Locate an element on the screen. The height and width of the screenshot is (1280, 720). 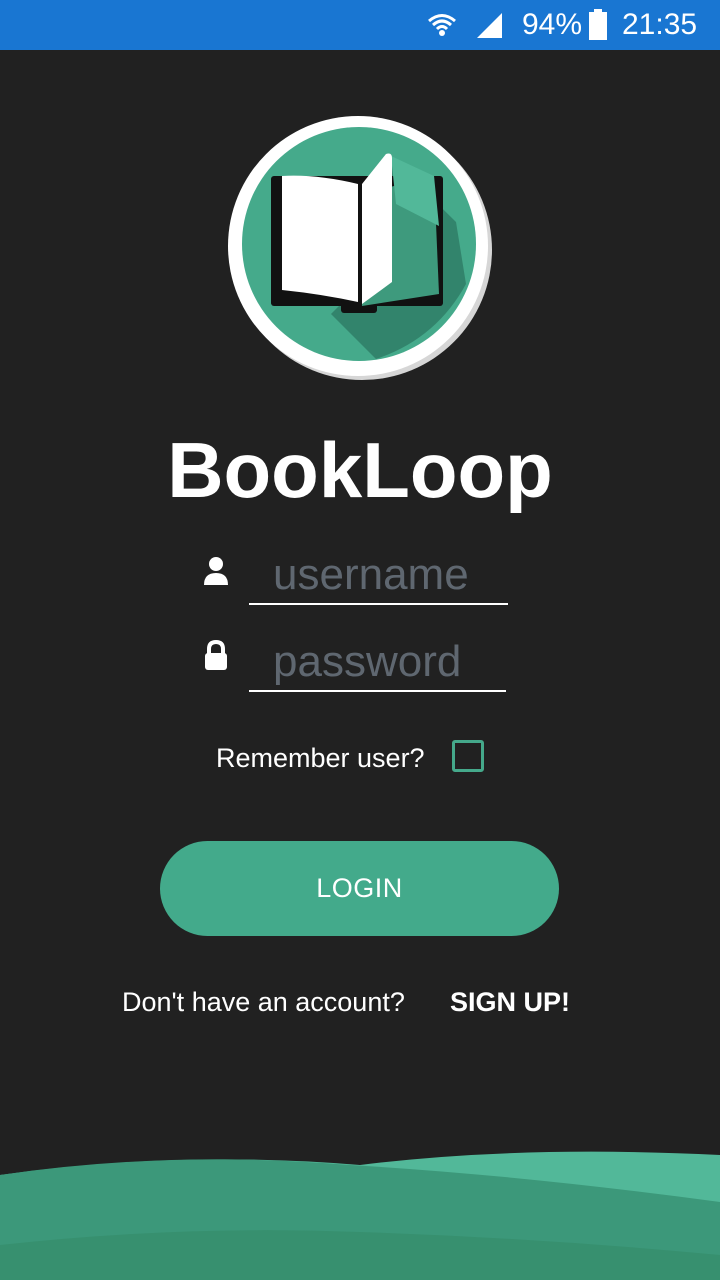
app-title: BookLoop is located at coordinates (360, 470).